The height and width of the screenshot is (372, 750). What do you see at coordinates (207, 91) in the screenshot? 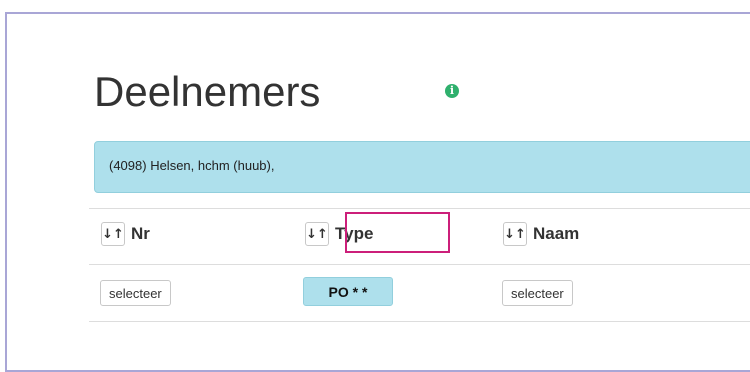
I see `page-title: Deelnemers` at bounding box center [207, 91].